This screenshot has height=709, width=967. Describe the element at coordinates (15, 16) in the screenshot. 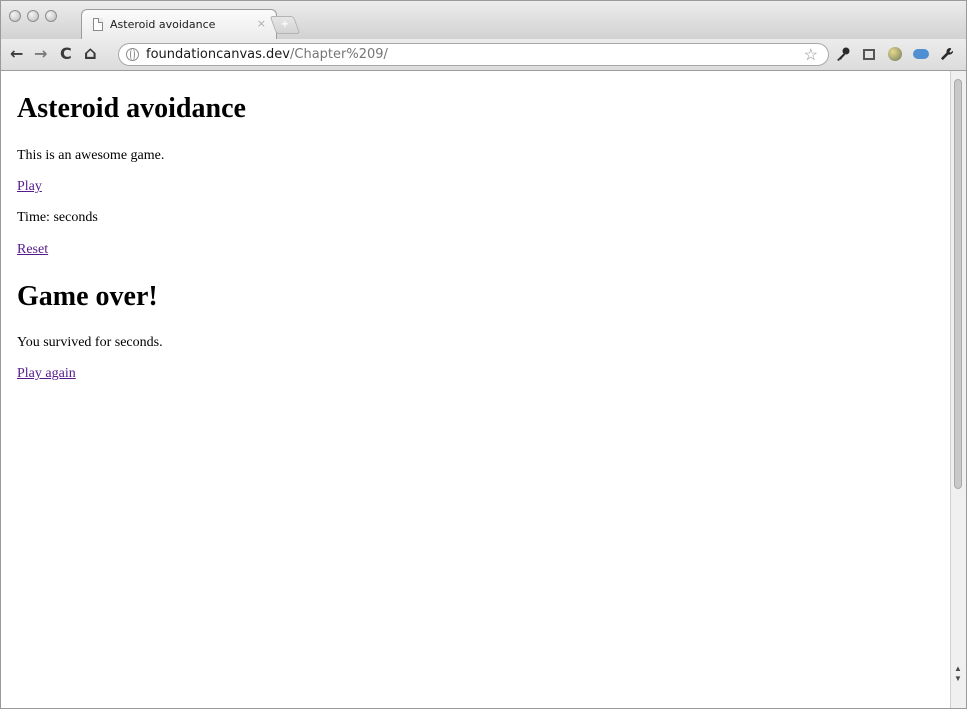

I see `close-window-button` at that location.